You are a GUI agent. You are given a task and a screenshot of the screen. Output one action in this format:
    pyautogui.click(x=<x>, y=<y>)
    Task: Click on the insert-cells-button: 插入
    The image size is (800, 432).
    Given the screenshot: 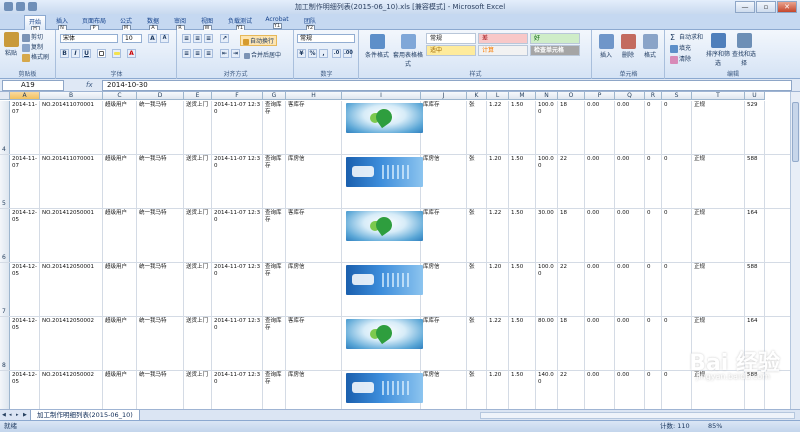 What is the action you would take?
    pyautogui.click(x=606, y=46)
    